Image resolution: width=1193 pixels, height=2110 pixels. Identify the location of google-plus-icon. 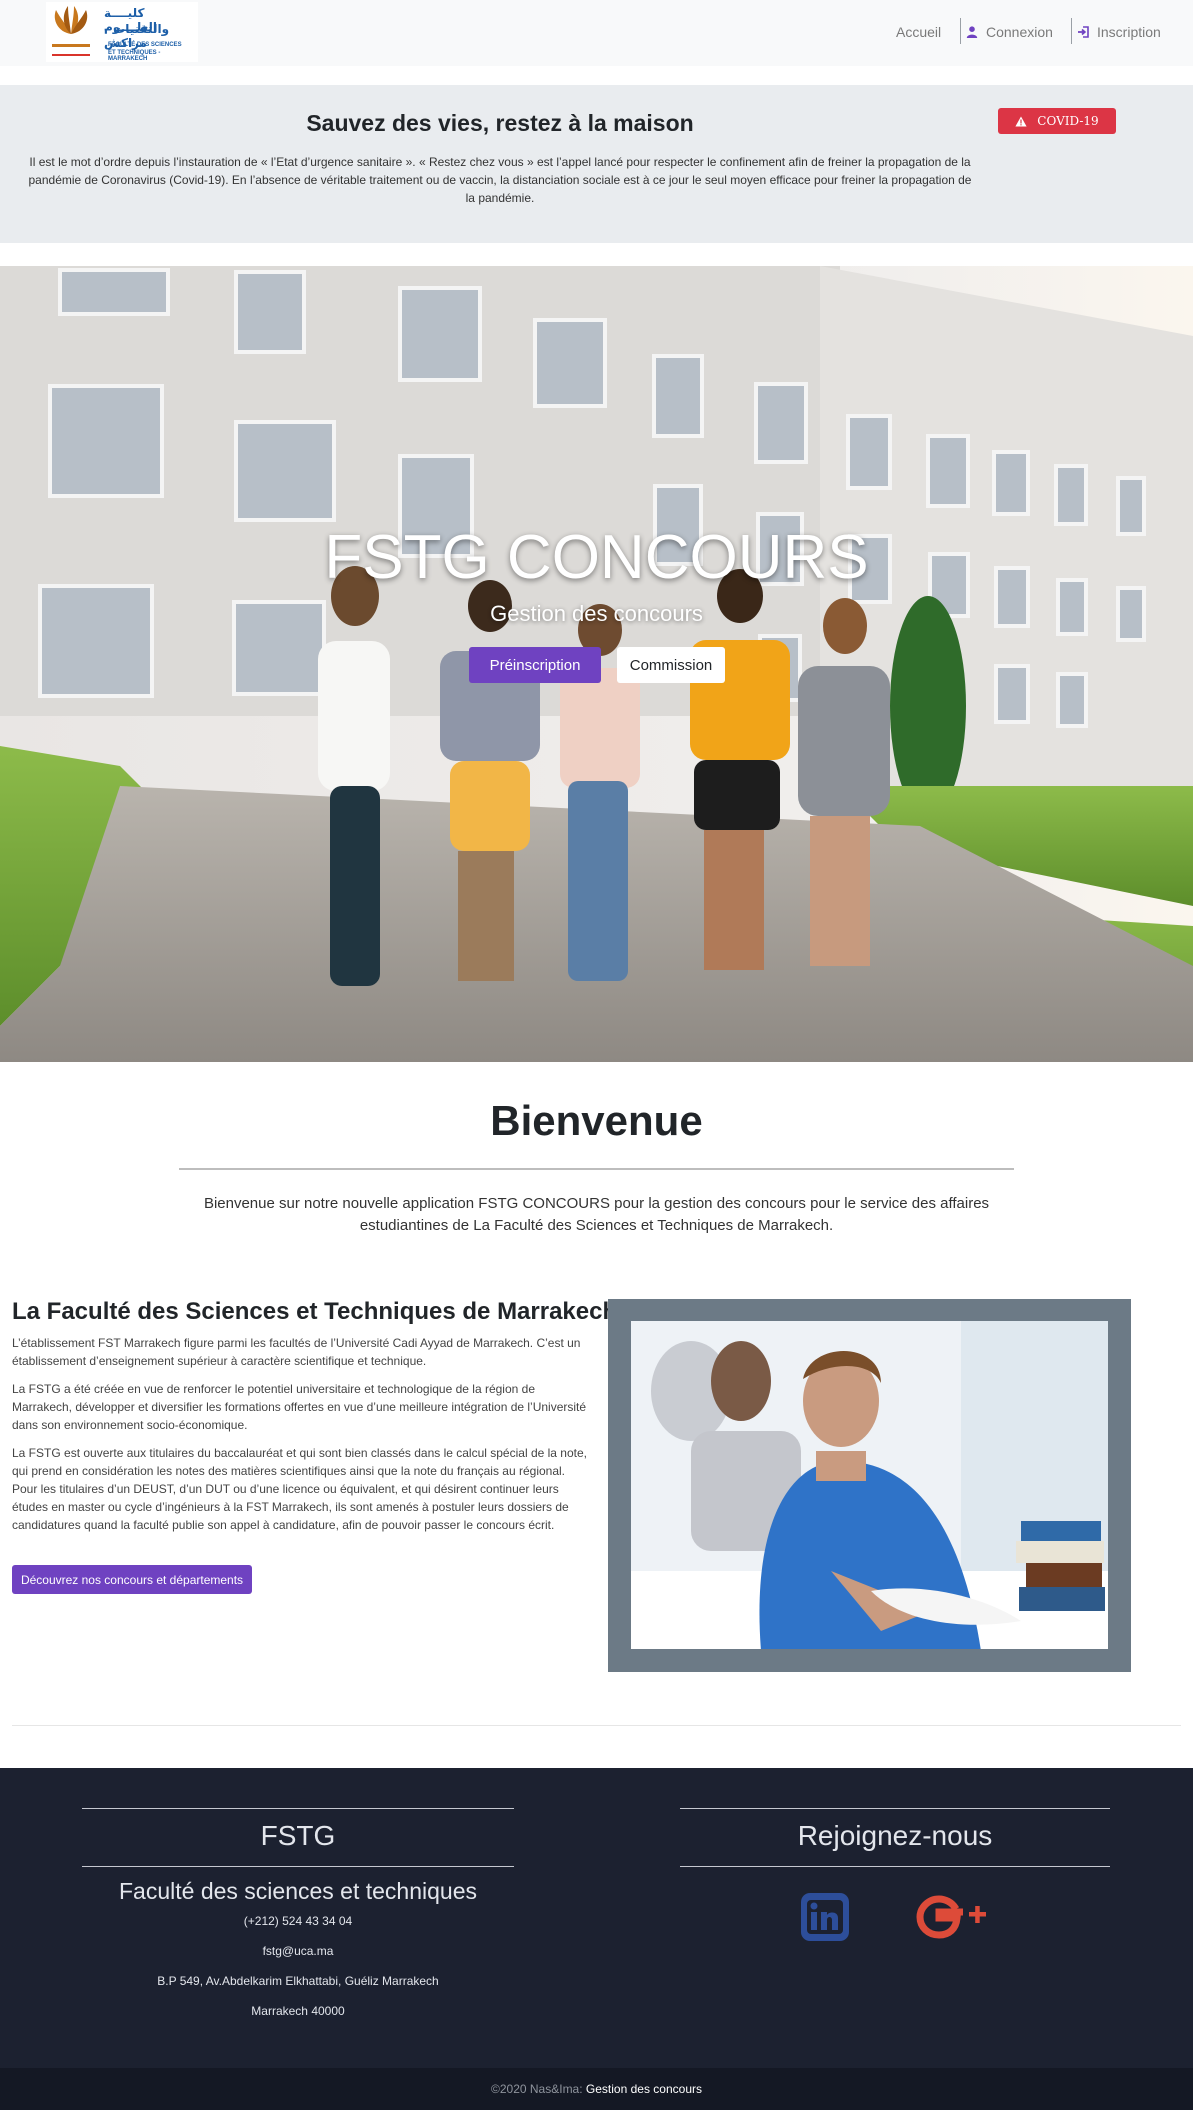
(953, 1917).